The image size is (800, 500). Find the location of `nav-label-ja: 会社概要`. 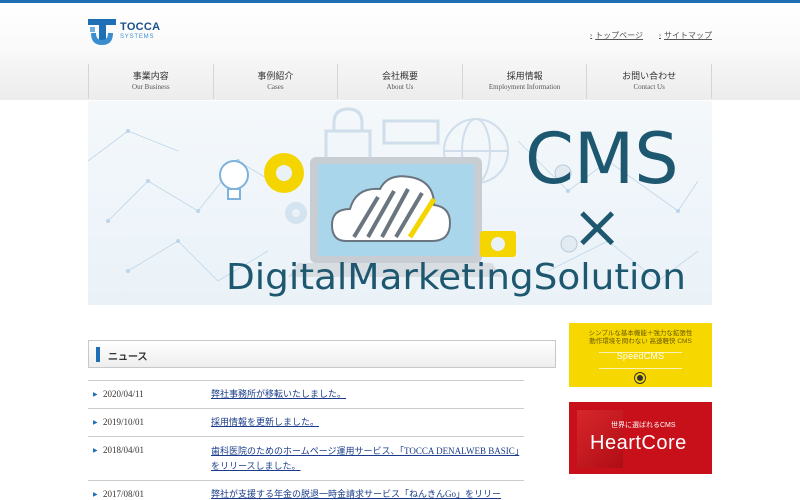

nav-label-ja: 会社概要 is located at coordinates (399, 76).